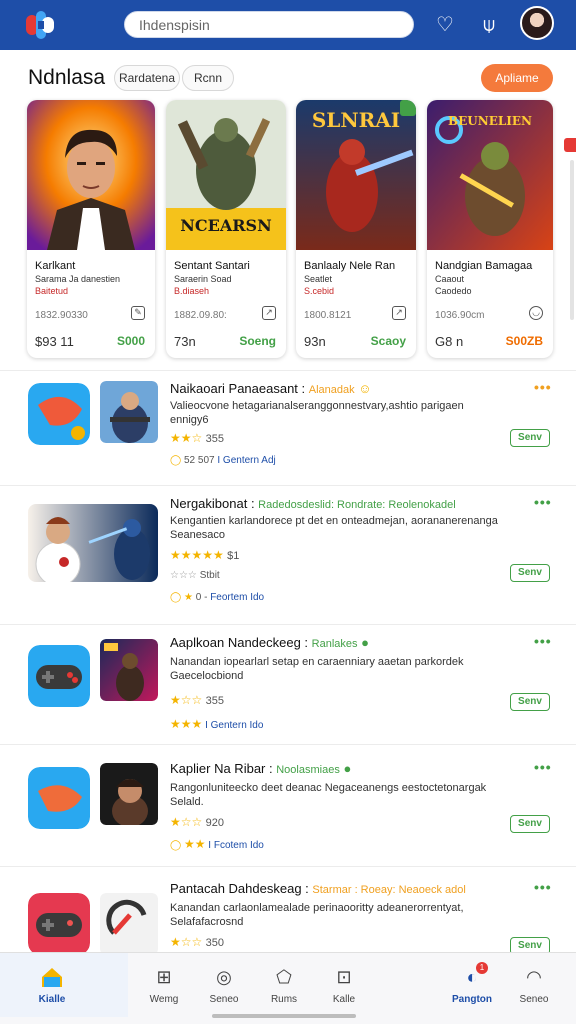 The width and height of the screenshot is (576, 1024). Describe the element at coordinates (197, 700) in the screenshot. I see `star-rating: ★☆☆ 355` at that location.